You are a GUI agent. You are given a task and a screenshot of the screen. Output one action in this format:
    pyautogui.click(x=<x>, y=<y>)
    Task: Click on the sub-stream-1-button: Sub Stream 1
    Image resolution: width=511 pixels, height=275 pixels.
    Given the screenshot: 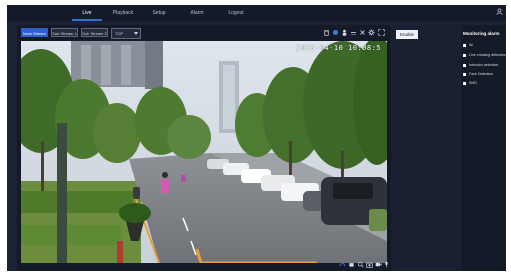 What is the action you would take?
    pyautogui.click(x=64, y=32)
    